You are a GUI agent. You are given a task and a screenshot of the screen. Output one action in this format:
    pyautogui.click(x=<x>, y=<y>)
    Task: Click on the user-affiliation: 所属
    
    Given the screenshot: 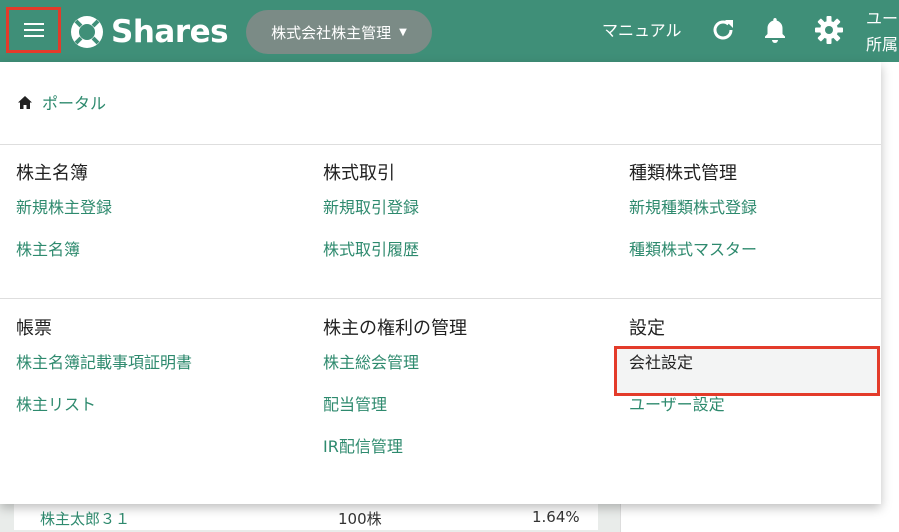 What is the action you would take?
    pyautogui.click(x=882, y=44)
    